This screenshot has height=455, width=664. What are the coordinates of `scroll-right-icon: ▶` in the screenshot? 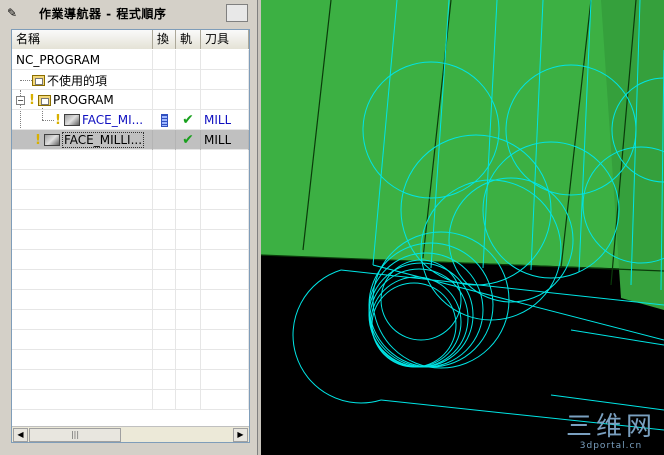 It's located at (240, 435).